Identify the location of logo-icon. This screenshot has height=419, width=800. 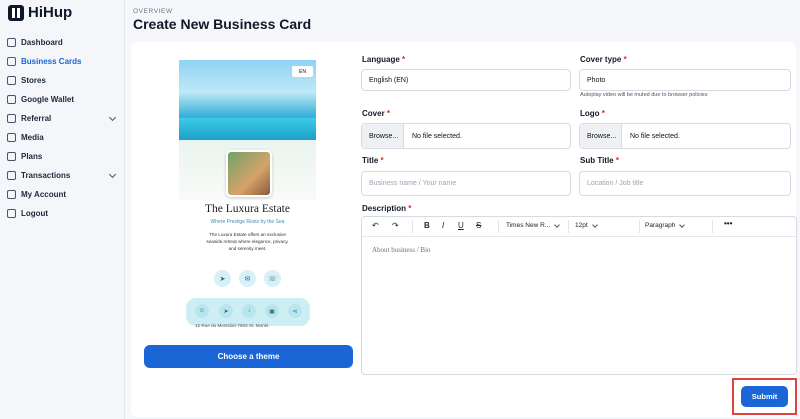
(16, 12).